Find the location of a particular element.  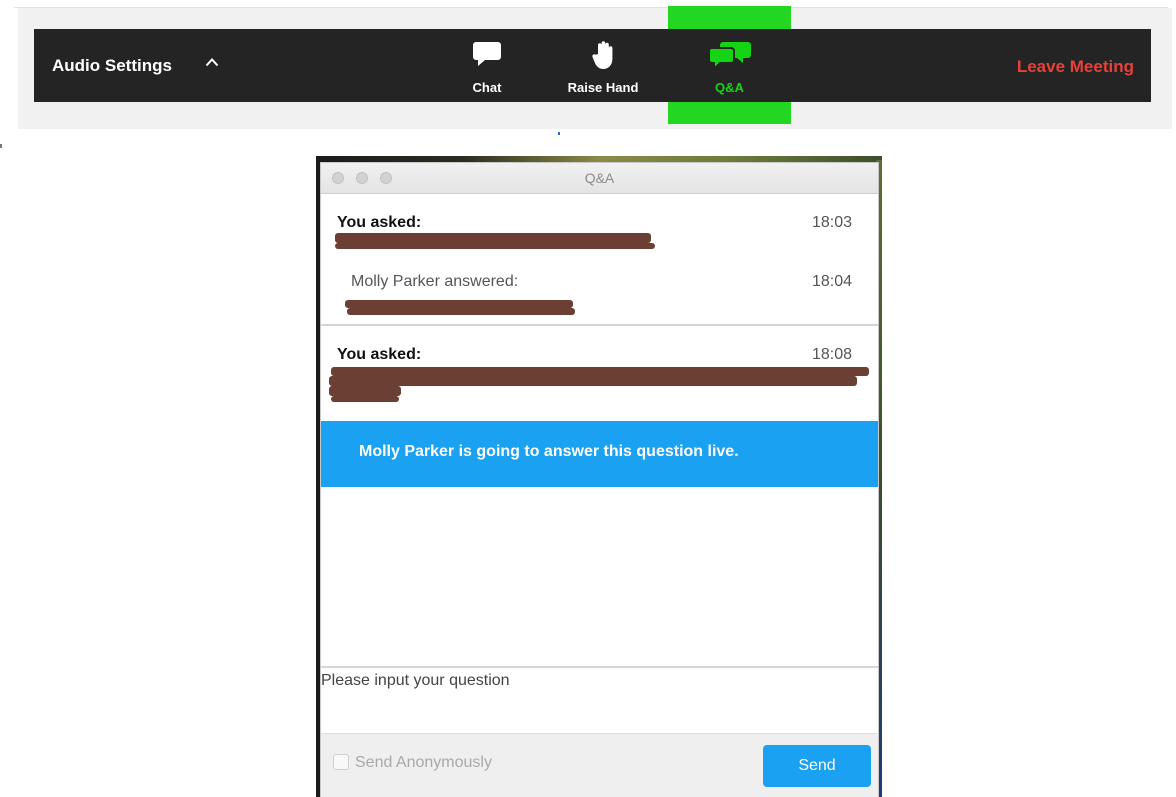

chat-bubble-icon is located at coordinates (487, 54).